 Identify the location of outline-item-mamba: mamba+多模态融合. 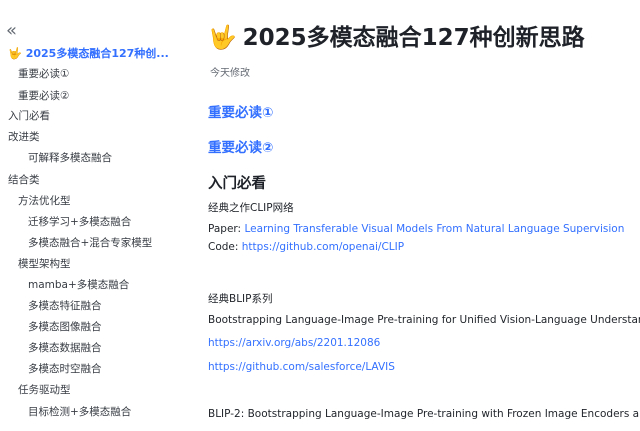
(78, 285).